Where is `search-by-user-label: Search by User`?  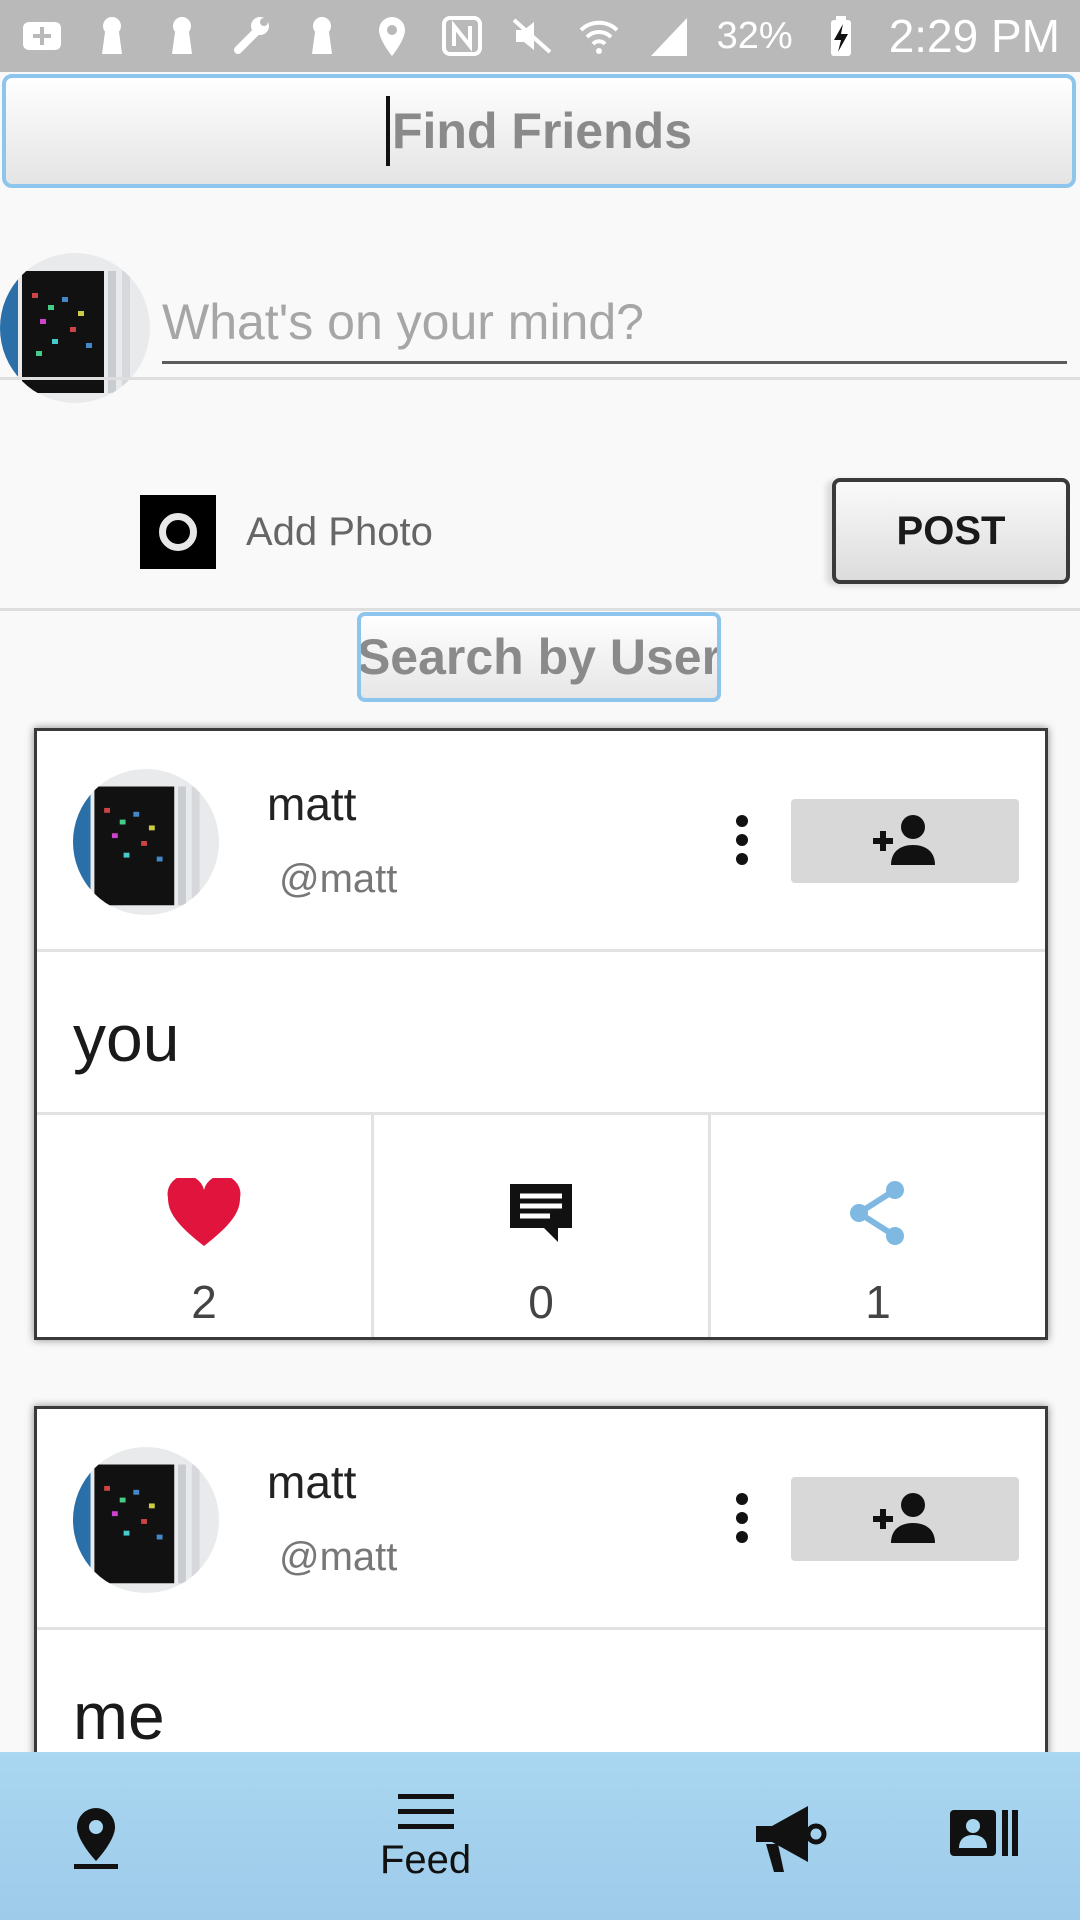 search-by-user-label: Search by User is located at coordinates (539, 657).